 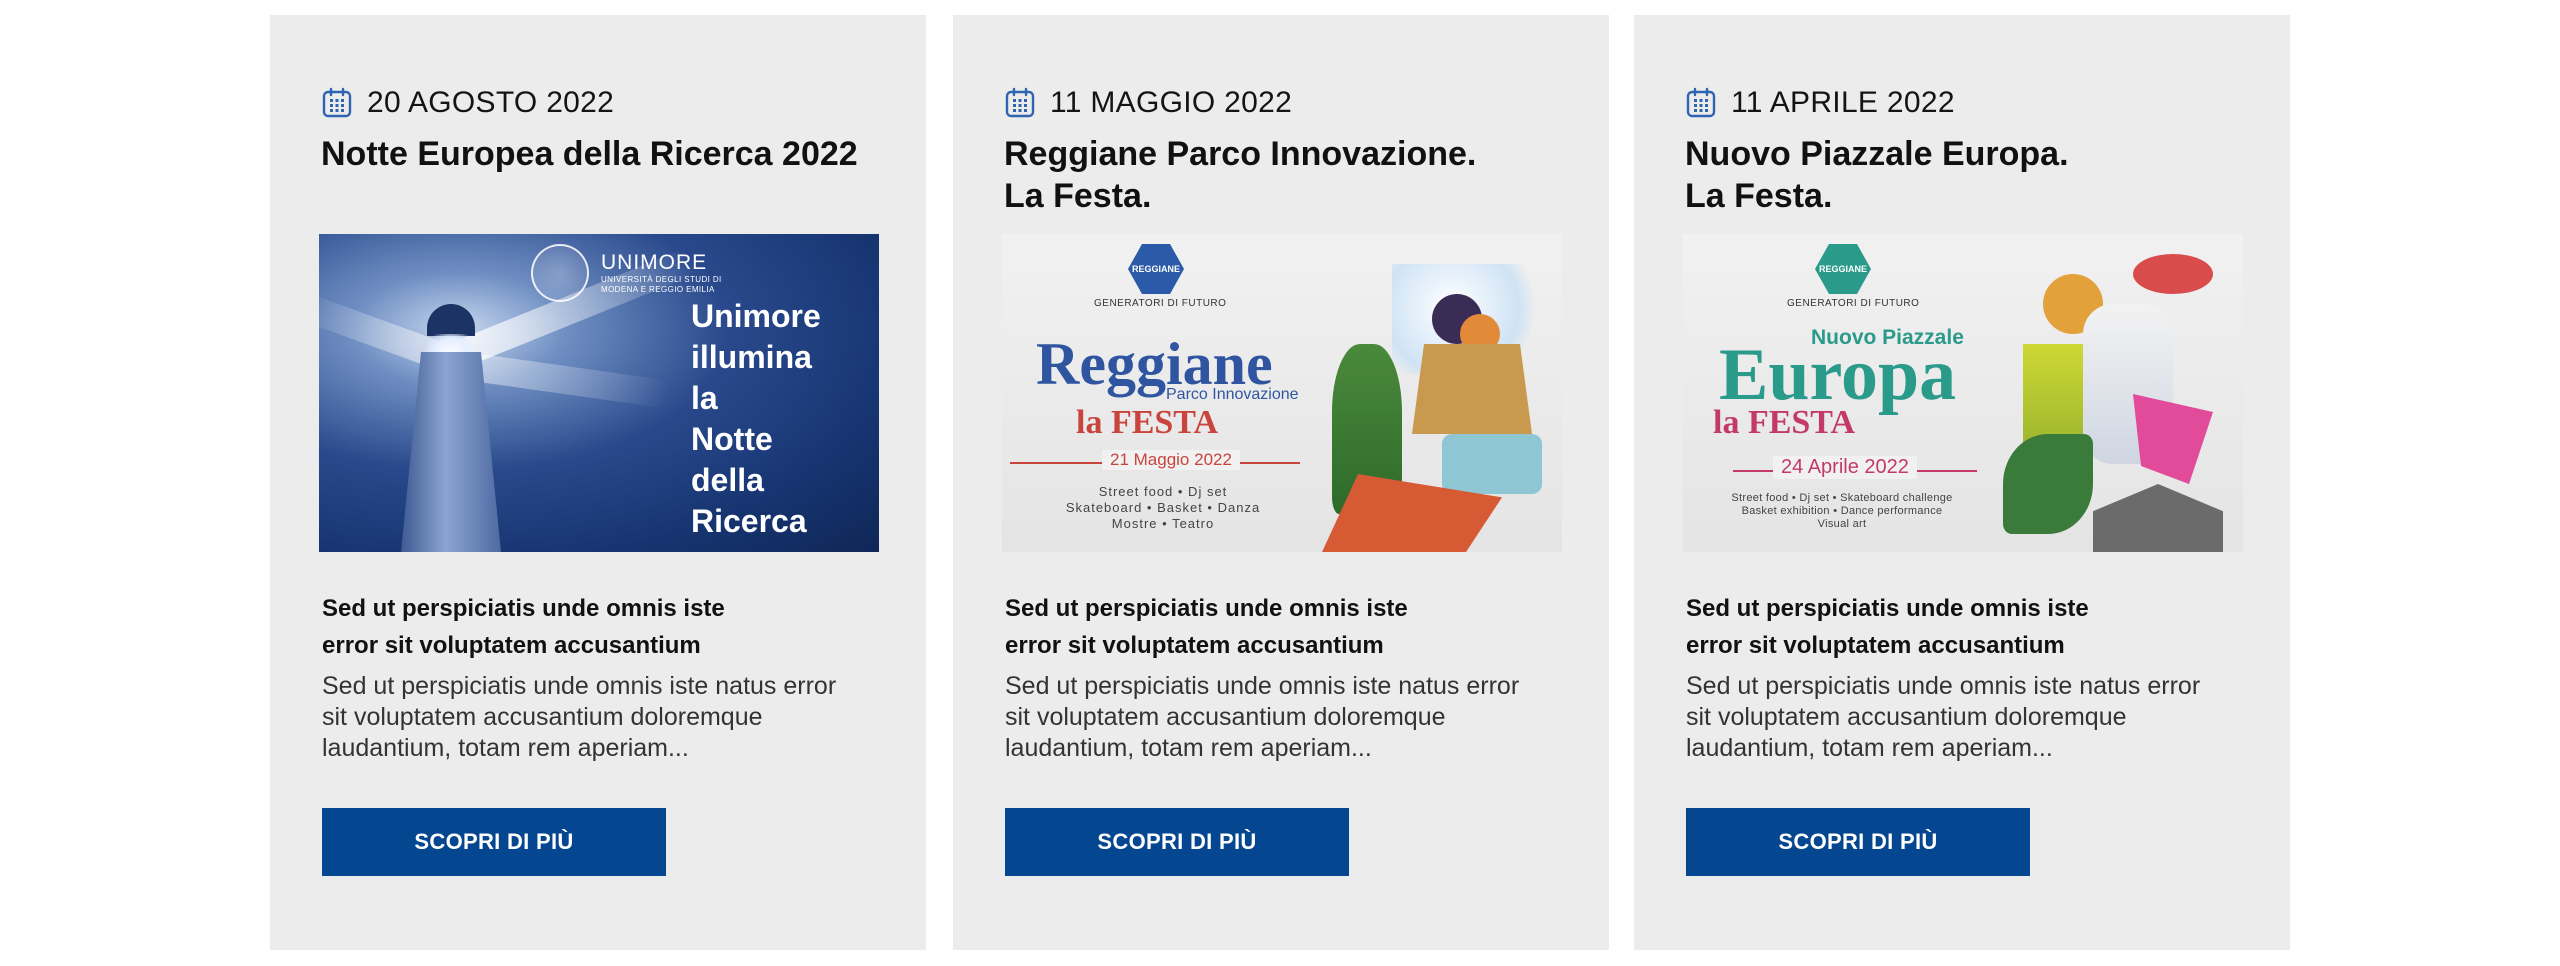 What do you see at coordinates (1154, 364) in the screenshot?
I see `poster-title: Reggiane` at bounding box center [1154, 364].